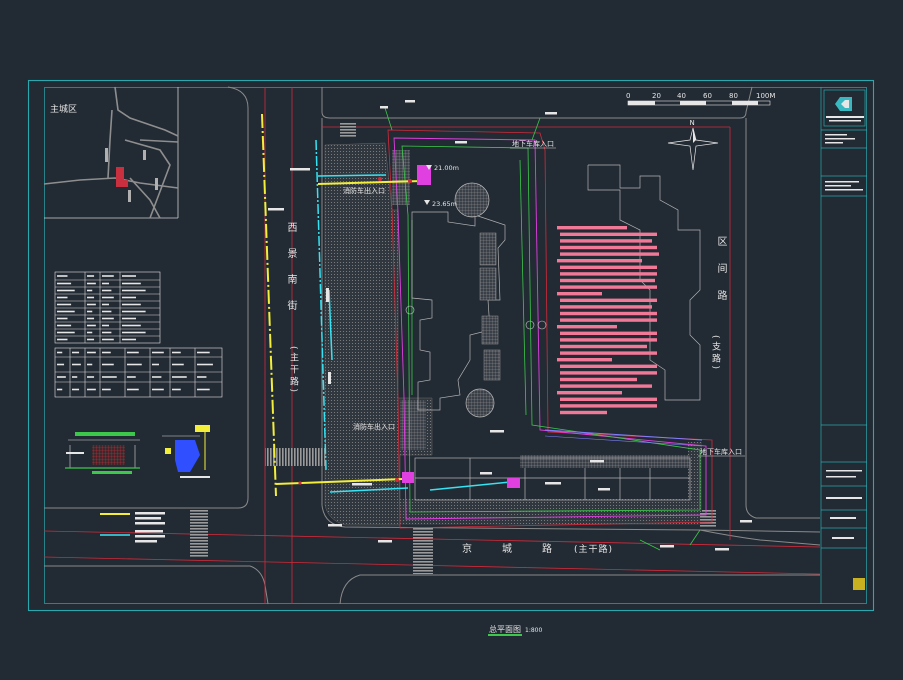 The image size is (903, 680). Describe the element at coordinates (522, 549) in the screenshot. I see `south-street-name: 京城路` at that location.